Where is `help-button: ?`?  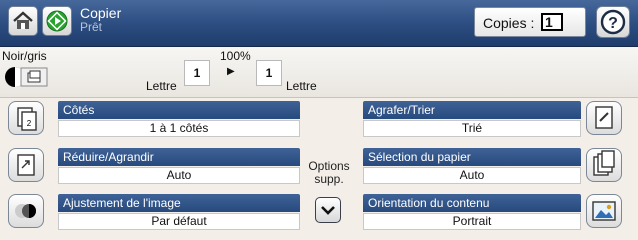
help-button: ? is located at coordinates (613, 22).